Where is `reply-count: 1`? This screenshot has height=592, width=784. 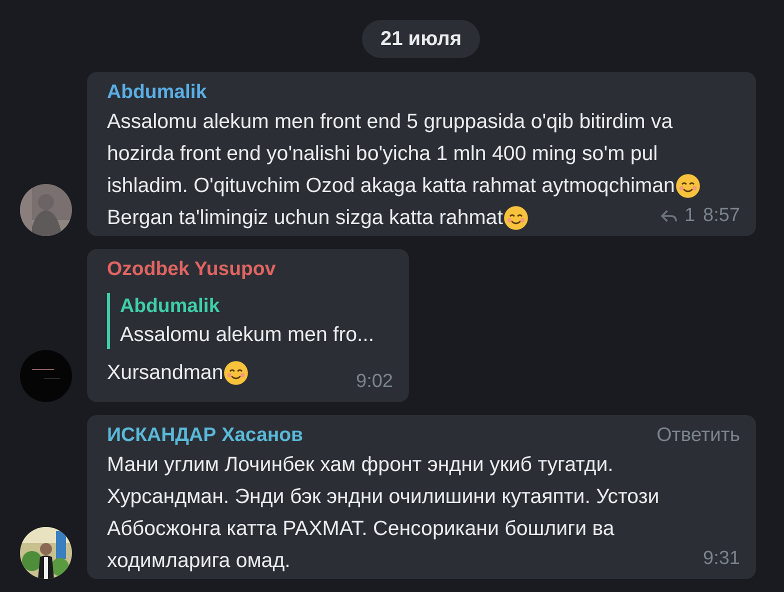
reply-count: 1 is located at coordinates (690, 216).